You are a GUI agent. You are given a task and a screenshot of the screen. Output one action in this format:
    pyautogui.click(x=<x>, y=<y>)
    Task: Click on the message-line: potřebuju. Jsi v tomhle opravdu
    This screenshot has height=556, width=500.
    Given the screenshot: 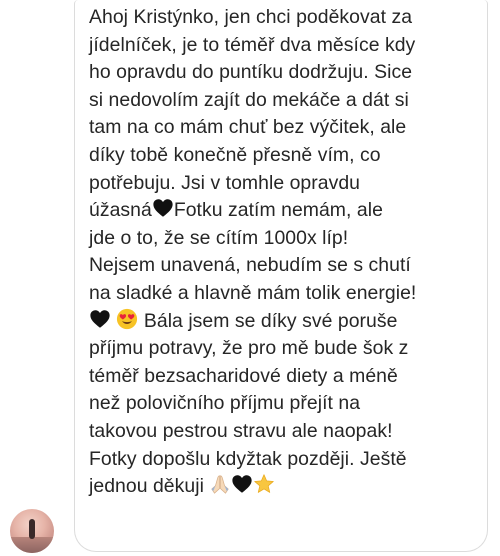 What is the action you would take?
    pyautogui.click(x=225, y=182)
    